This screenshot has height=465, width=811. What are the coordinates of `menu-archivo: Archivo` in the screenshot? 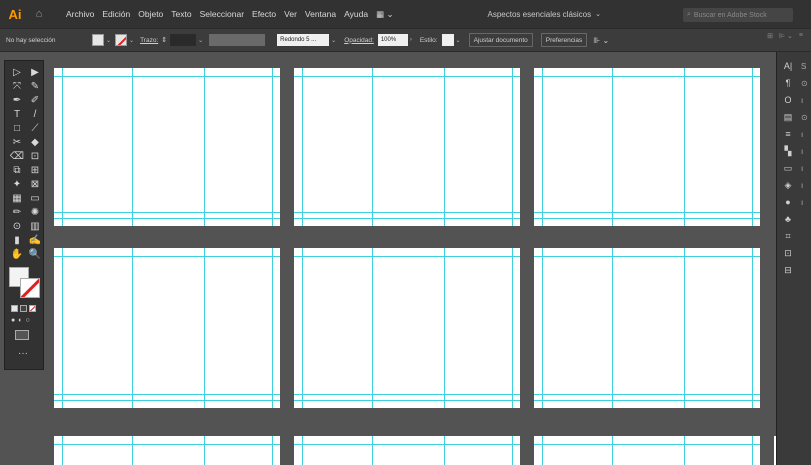 It's located at (80, 14).